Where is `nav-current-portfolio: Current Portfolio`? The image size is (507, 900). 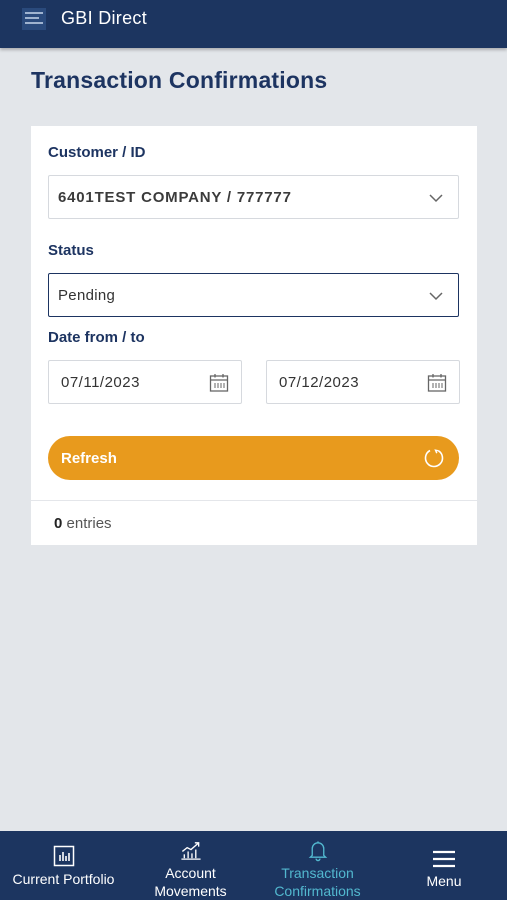
nav-current-portfolio: Current Portfolio is located at coordinates (63, 865).